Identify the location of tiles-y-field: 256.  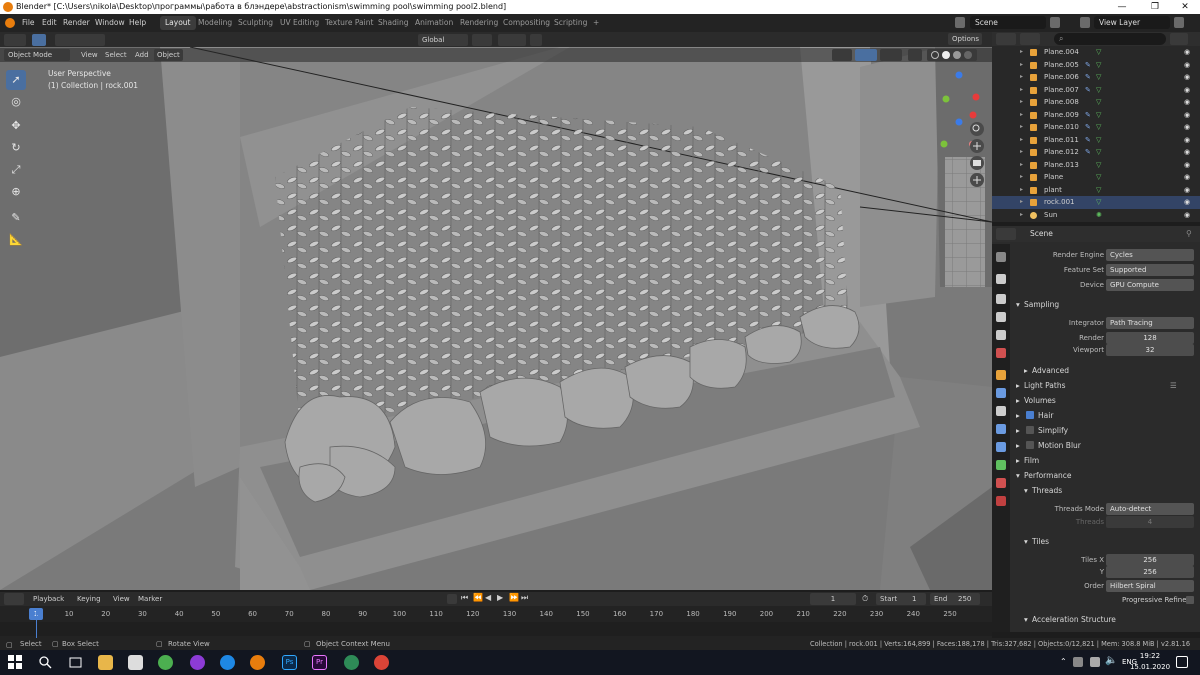
(1150, 572).